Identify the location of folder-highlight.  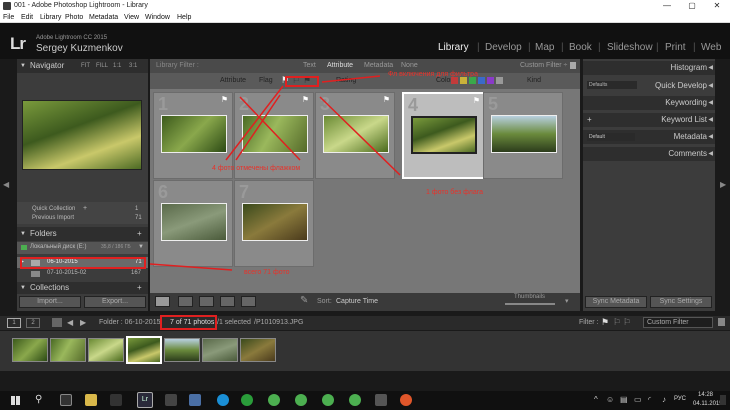
(83, 263).